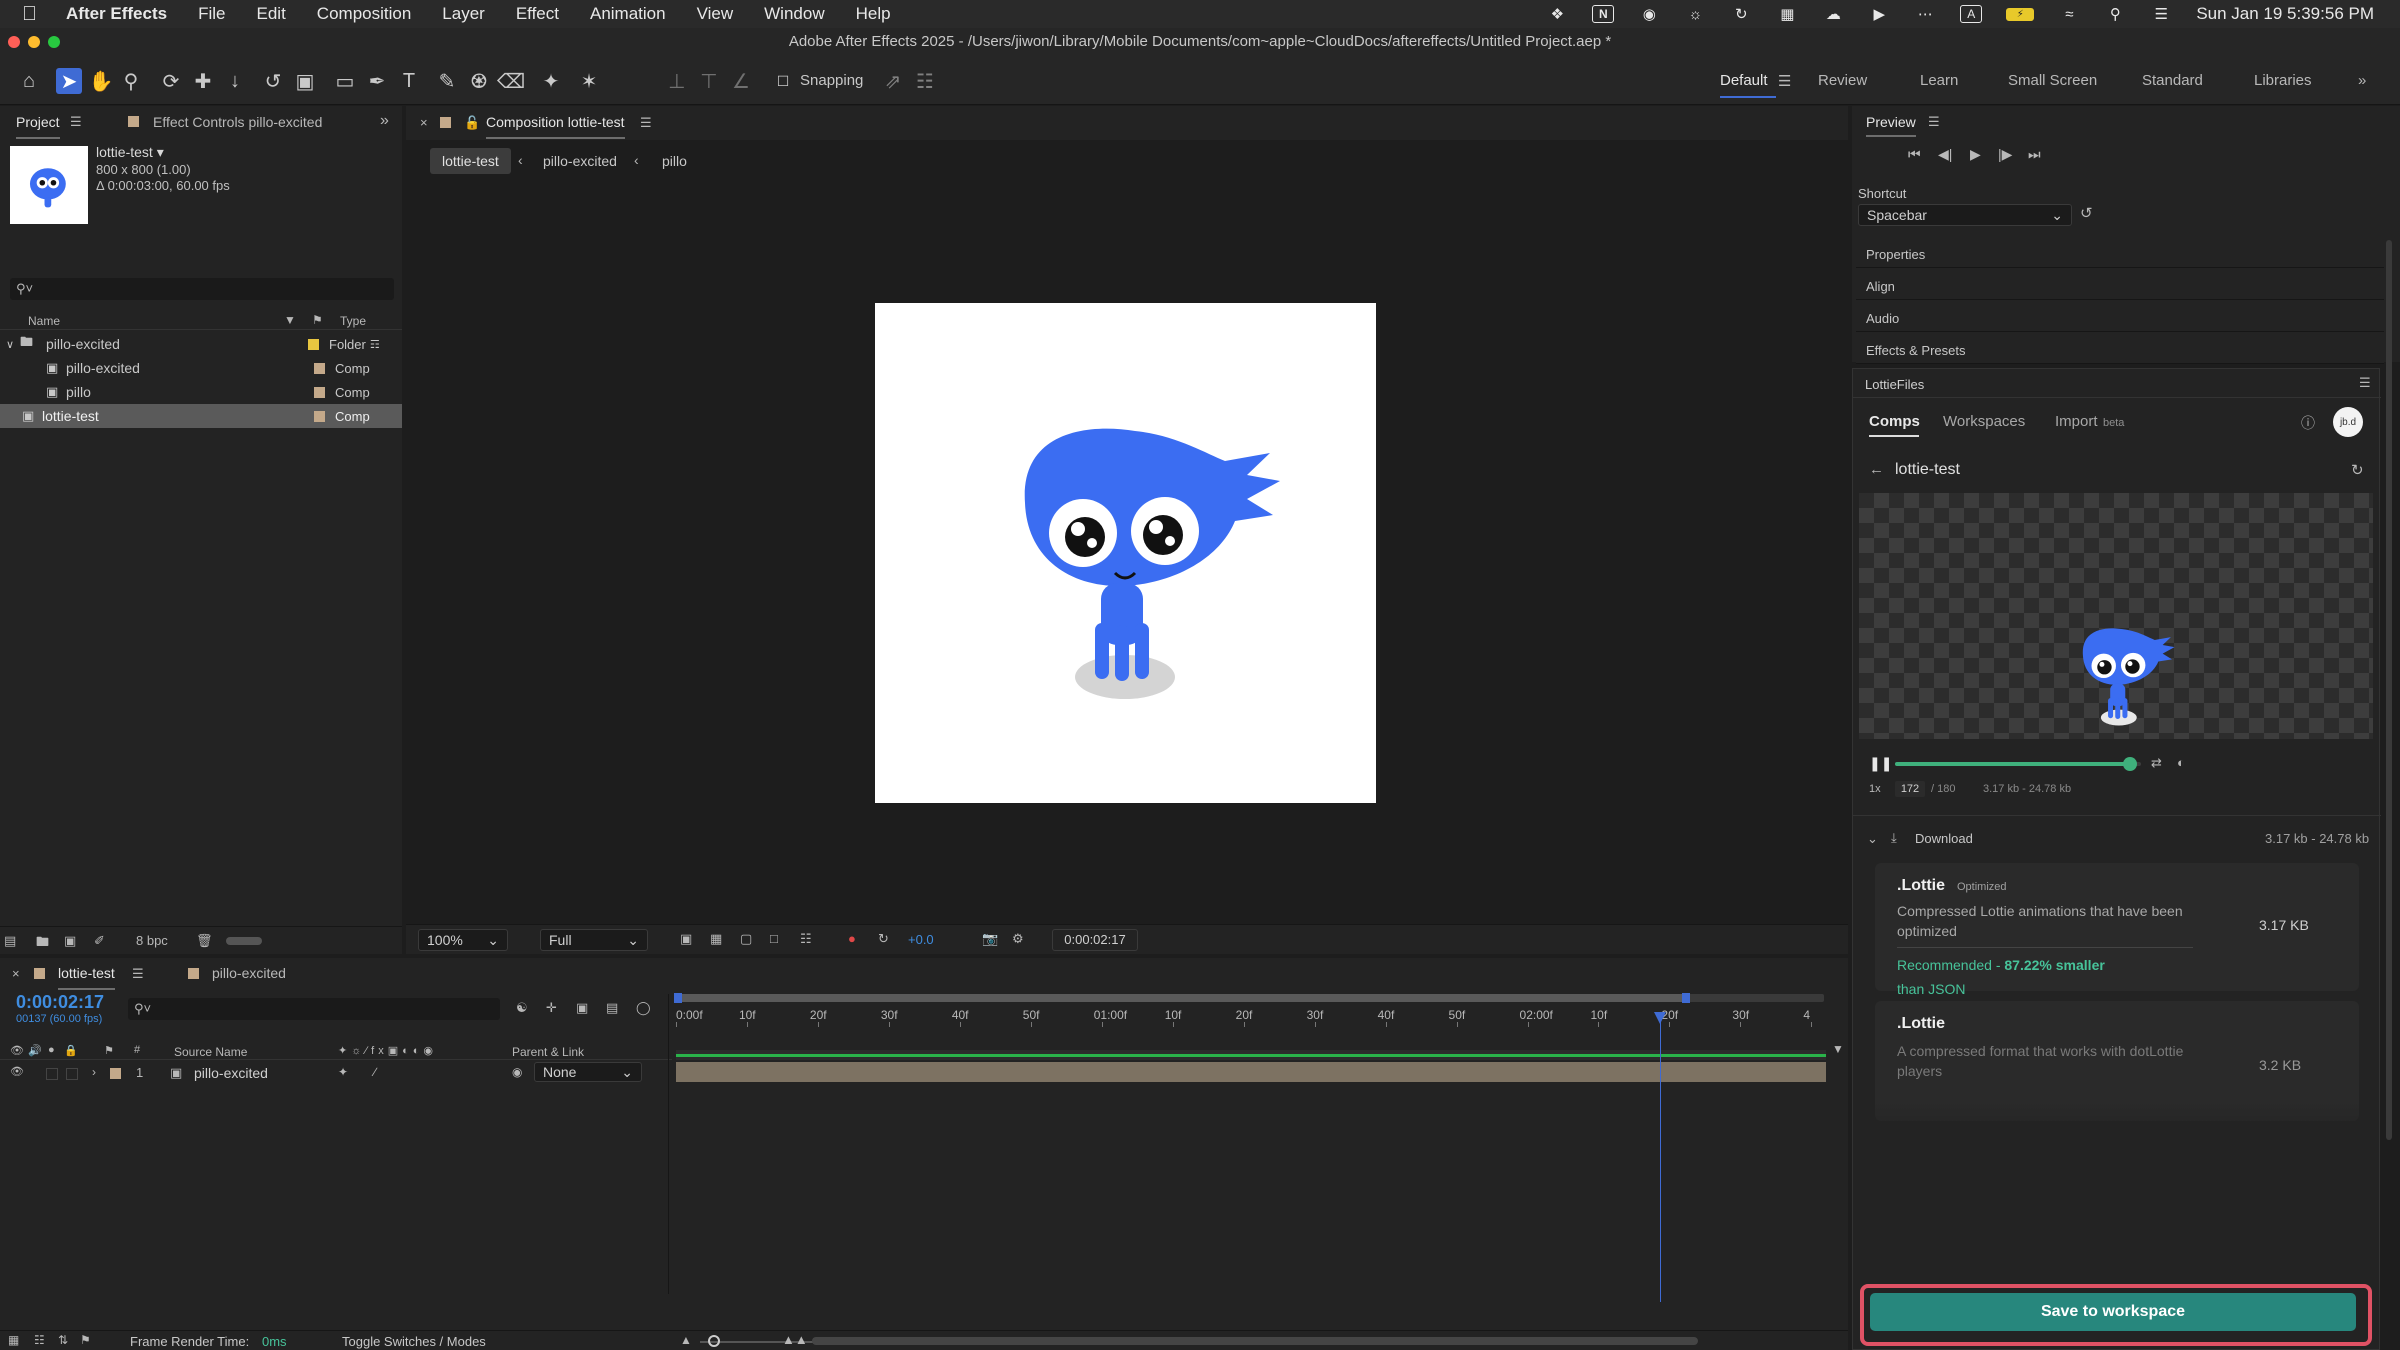  What do you see at coordinates (63, 1340) in the screenshot?
I see `transfer-controls-icon: ⇅` at bounding box center [63, 1340].